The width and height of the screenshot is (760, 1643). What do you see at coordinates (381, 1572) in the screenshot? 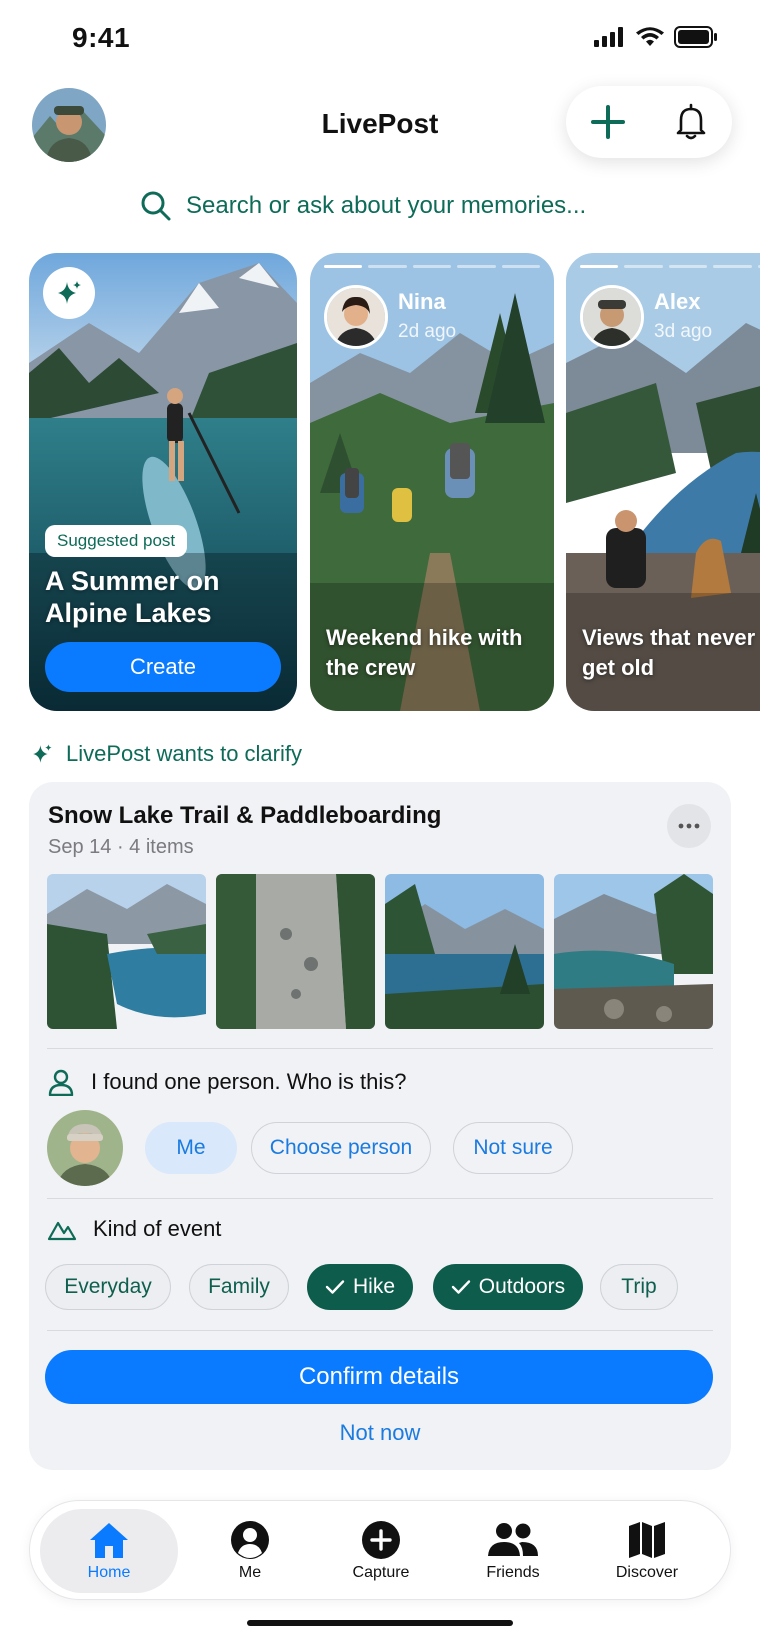
I see `tab-label: Capture` at bounding box center [381, 1572].